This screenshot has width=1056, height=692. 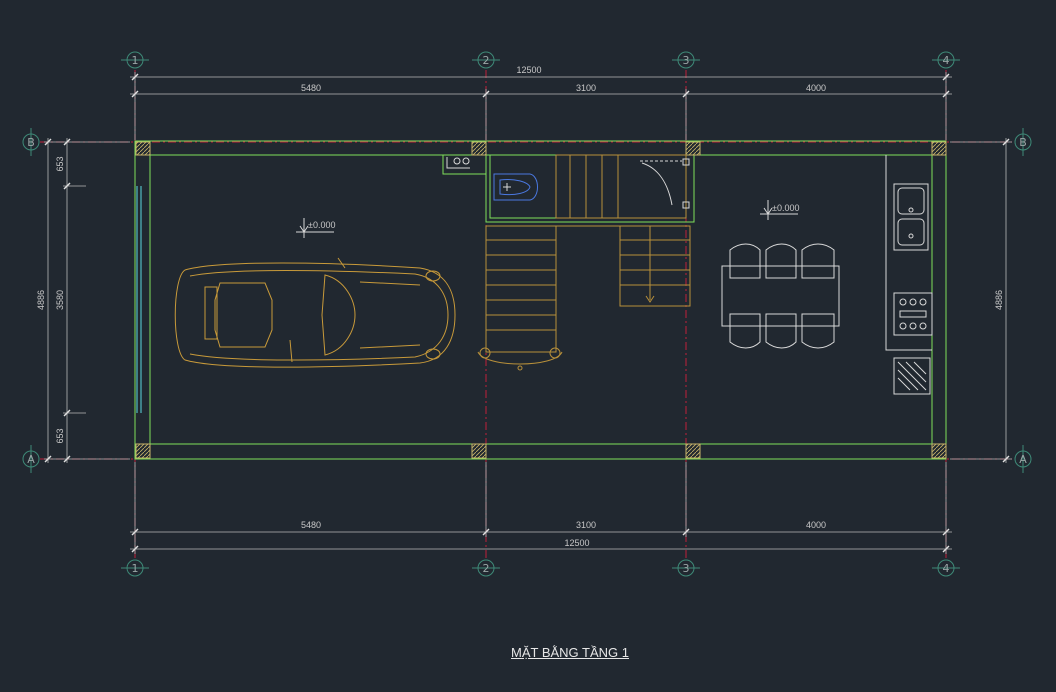 I want to click on dim-left-total: 4886, so click(x=41, y=300).